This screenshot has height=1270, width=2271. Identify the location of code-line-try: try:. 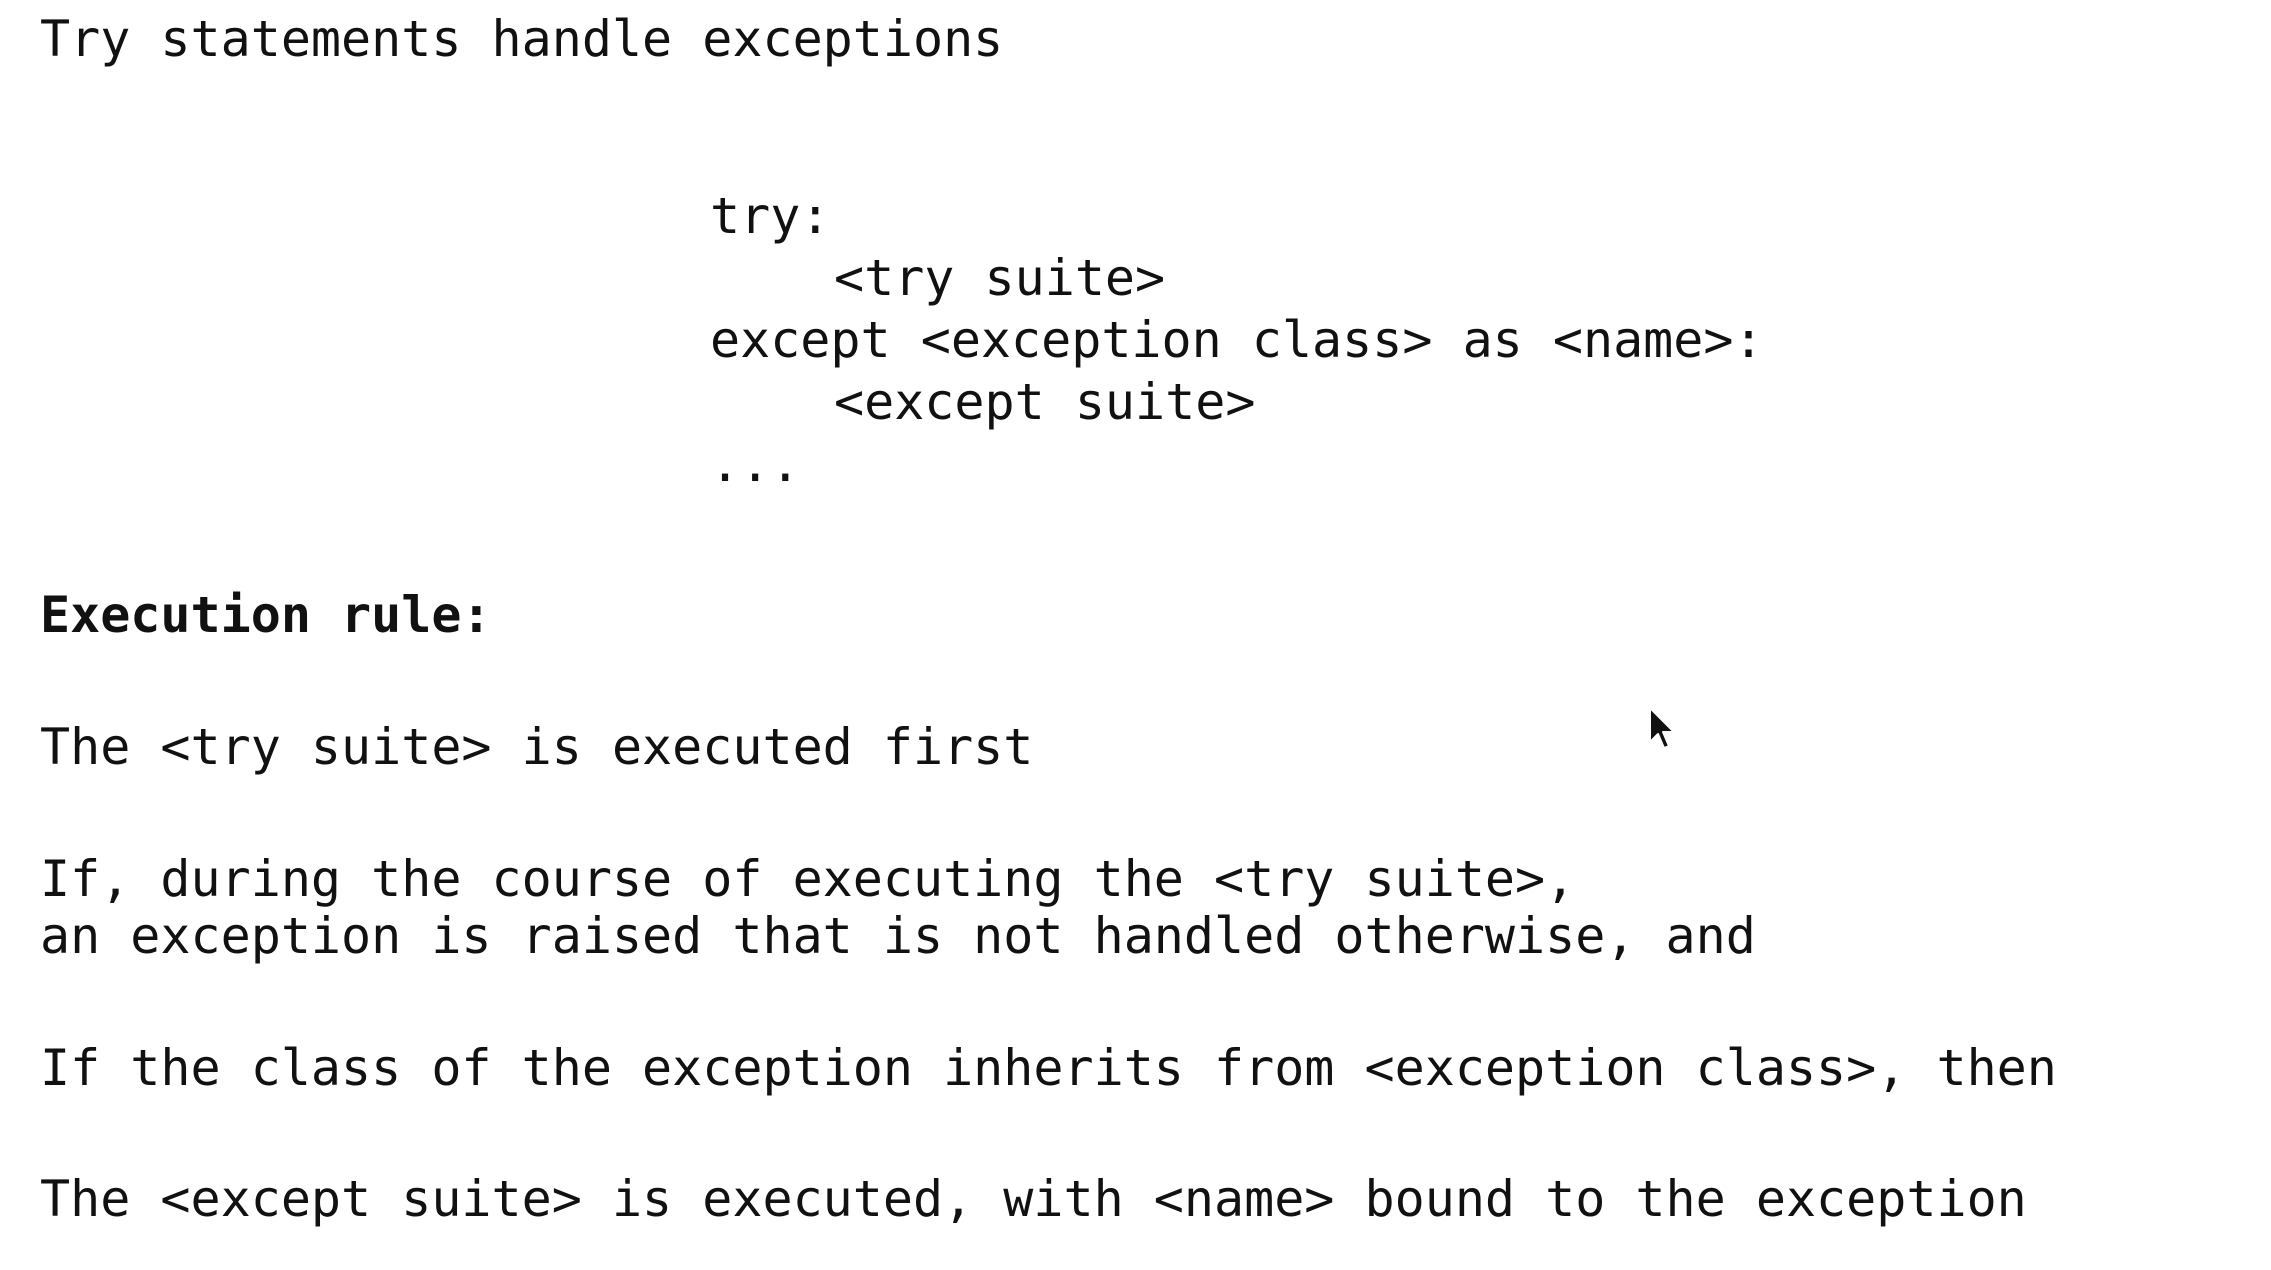
(770, 216).